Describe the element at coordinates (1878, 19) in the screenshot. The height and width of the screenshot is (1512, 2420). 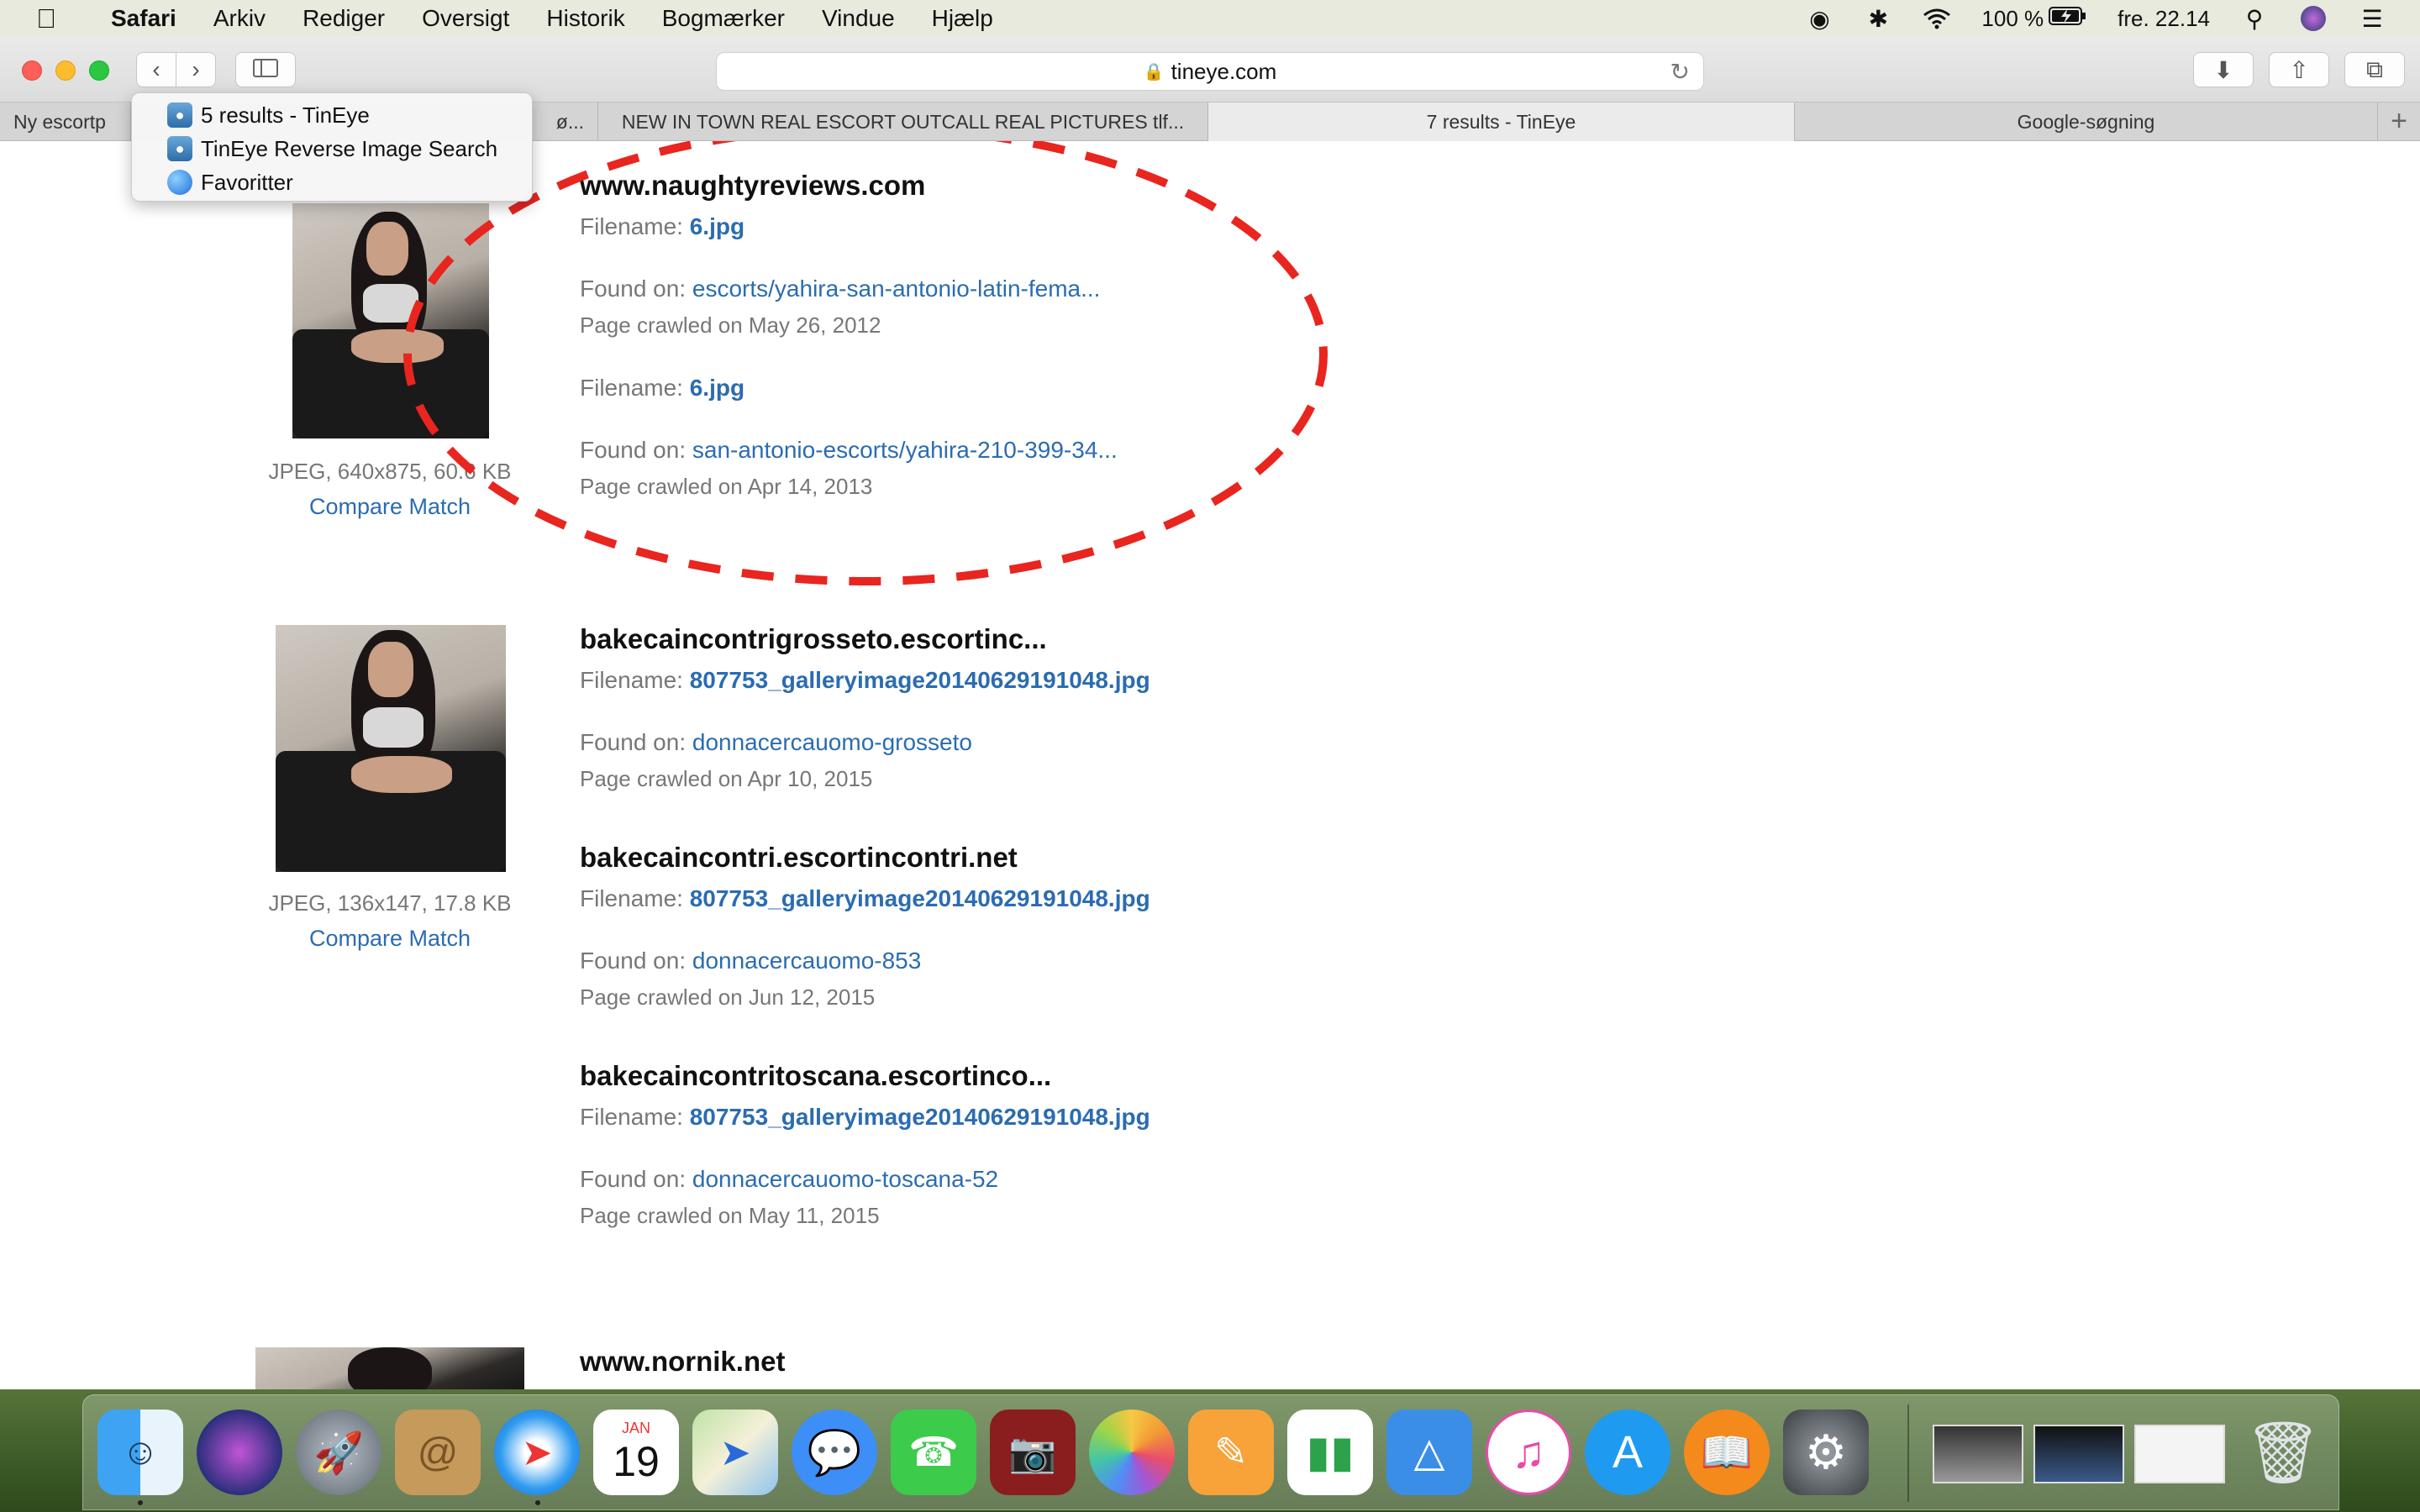
I see `bluetooth-icon: ✱` at that location.